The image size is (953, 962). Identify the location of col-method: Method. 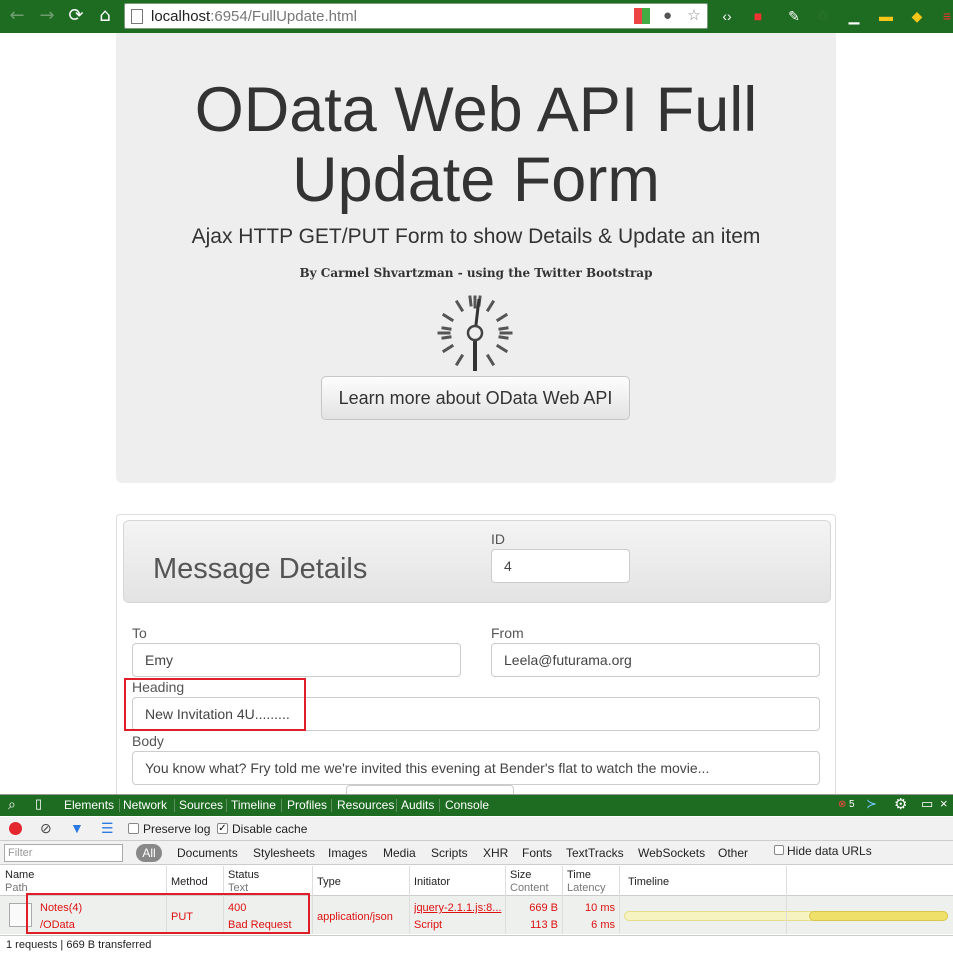
(189, 882).